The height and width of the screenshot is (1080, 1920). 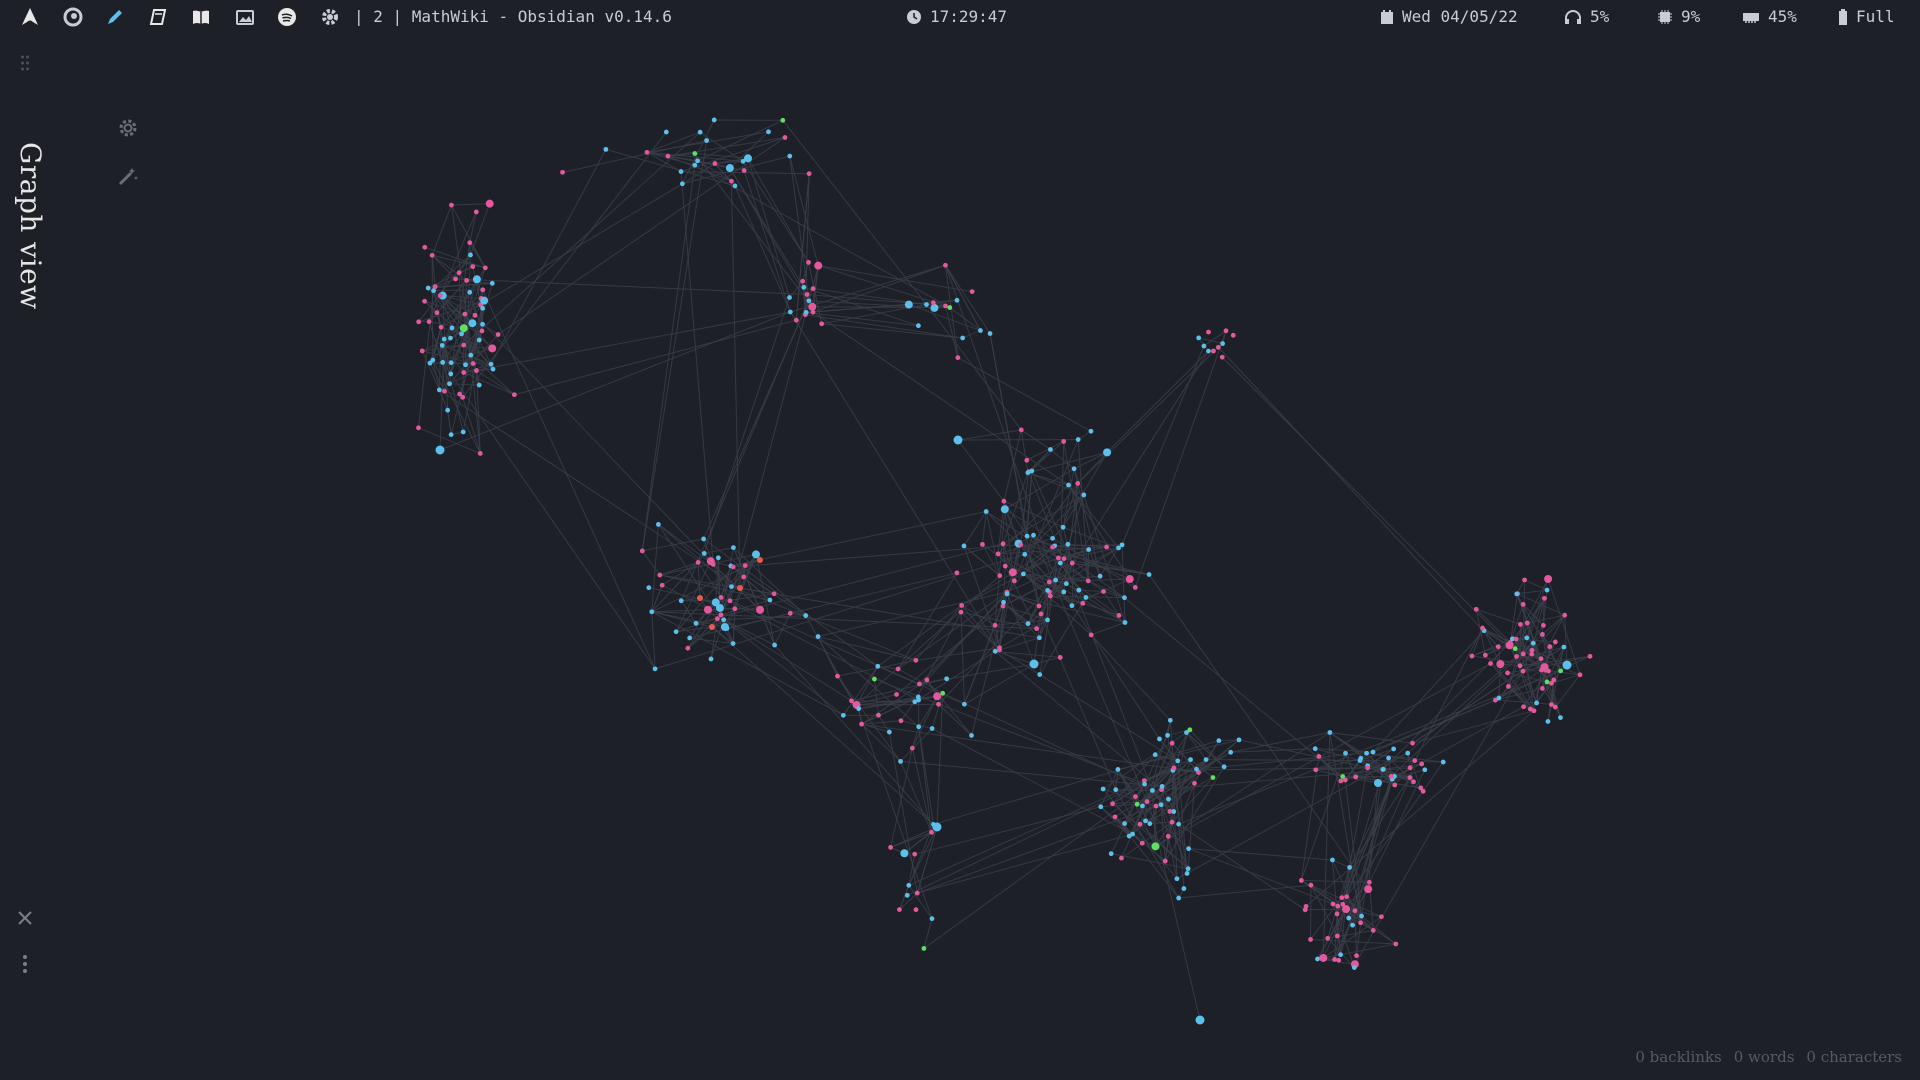 I want to click on drag-handle-icon, so click(x=25, y=63).